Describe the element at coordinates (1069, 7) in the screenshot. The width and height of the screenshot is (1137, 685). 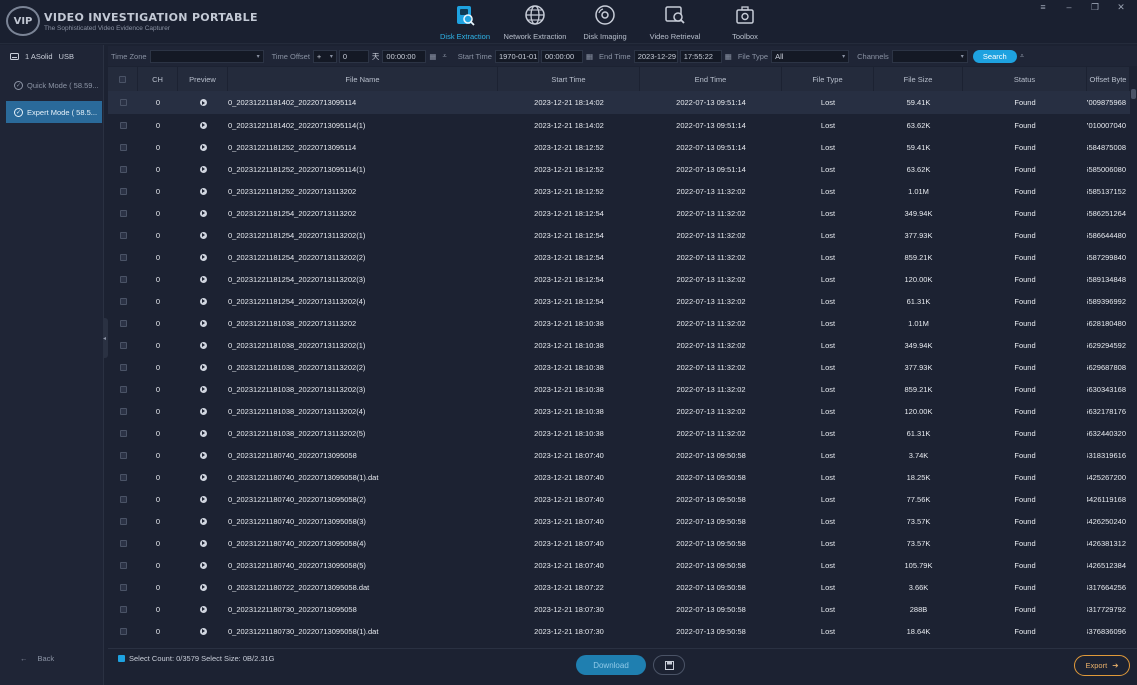
I see `minimize-icon: –` at that location.